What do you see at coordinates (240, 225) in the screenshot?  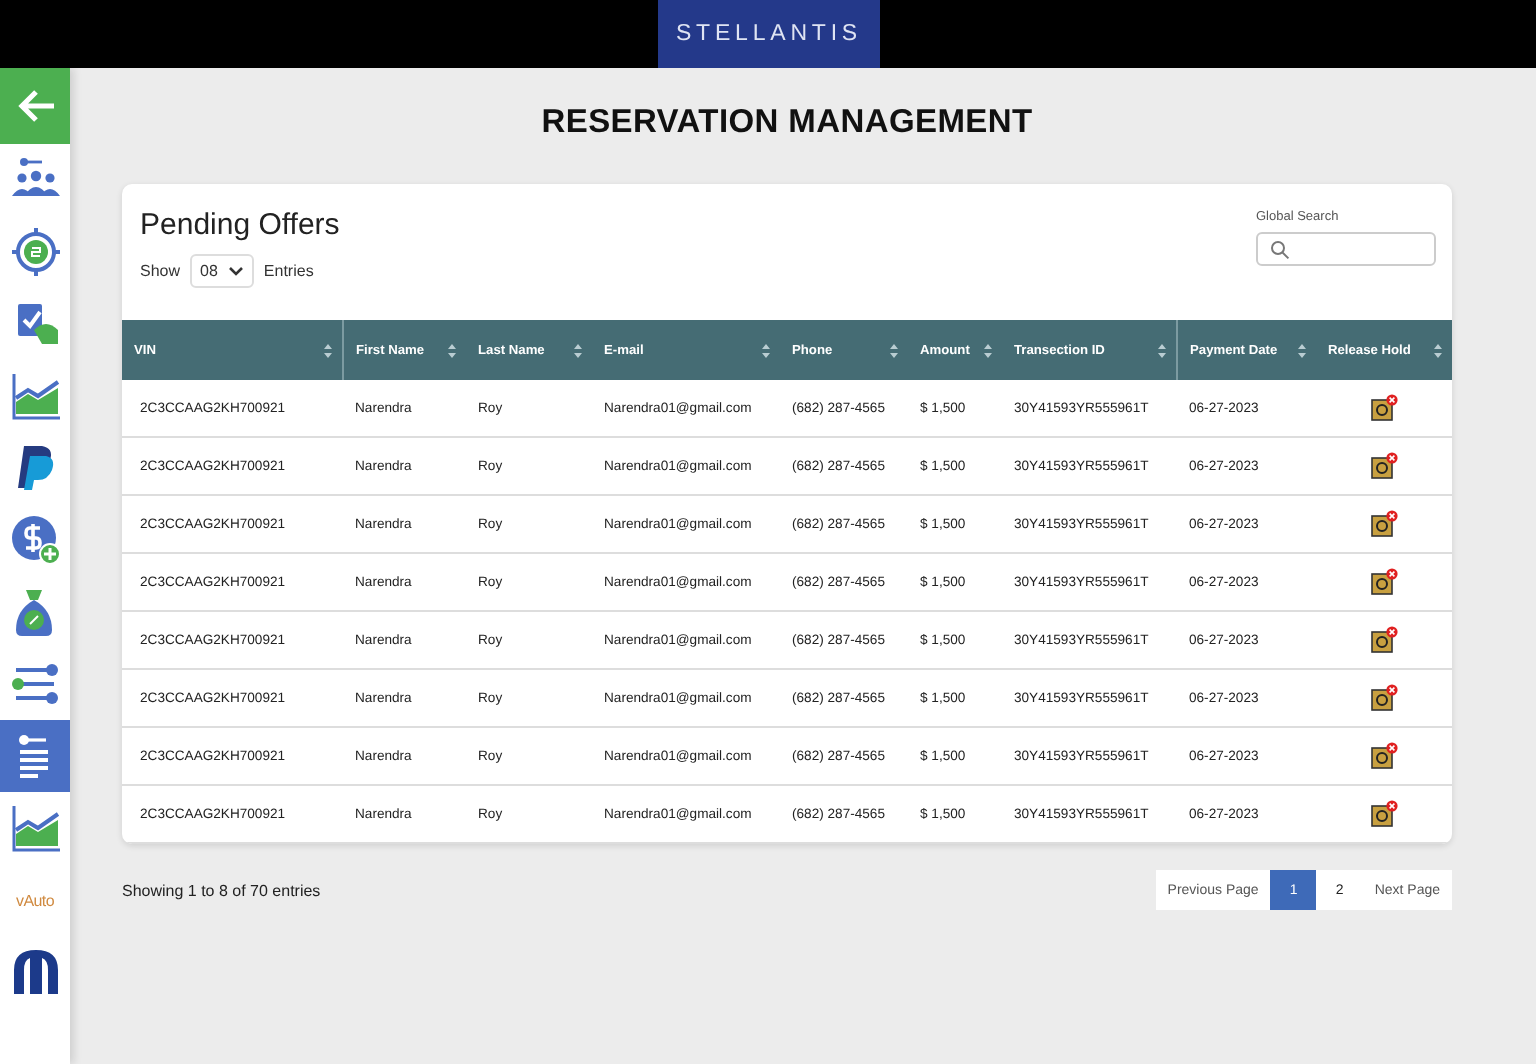 I see `card-title: Pending Offers` at bounding box center [240, 225].